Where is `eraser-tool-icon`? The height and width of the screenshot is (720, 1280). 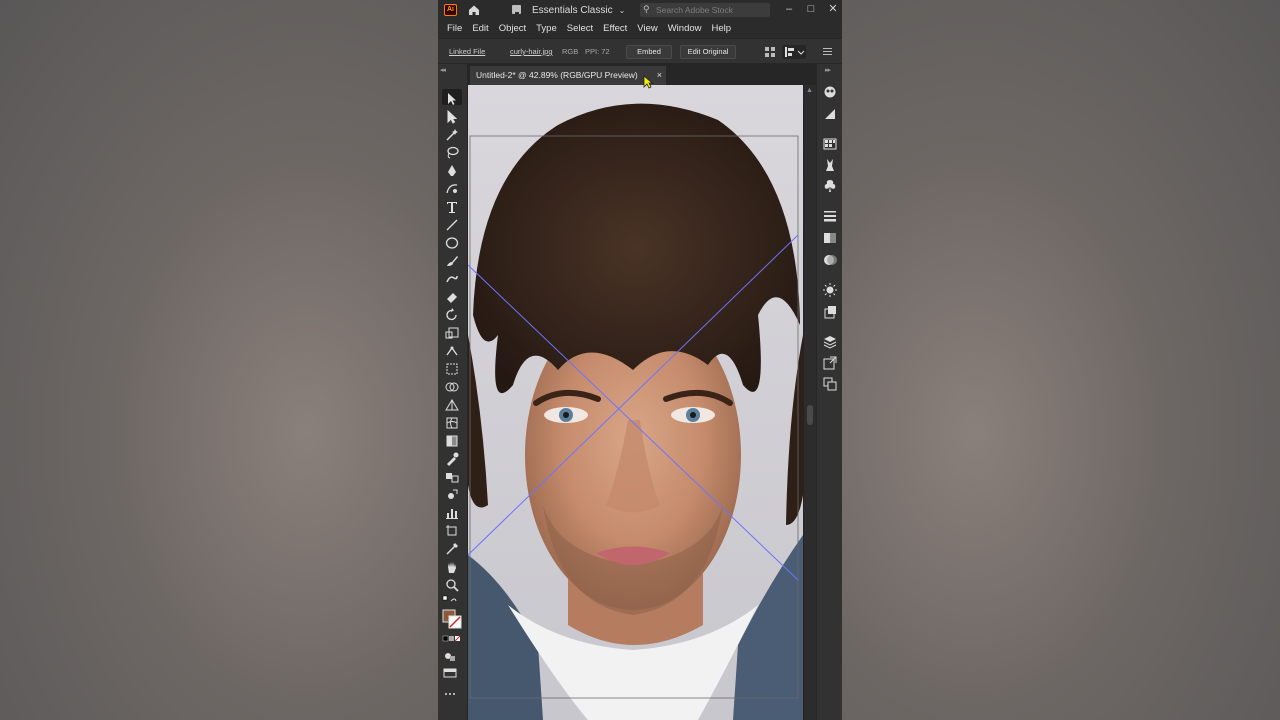
eraser-tool-icon is located at coordinates (452, 296).